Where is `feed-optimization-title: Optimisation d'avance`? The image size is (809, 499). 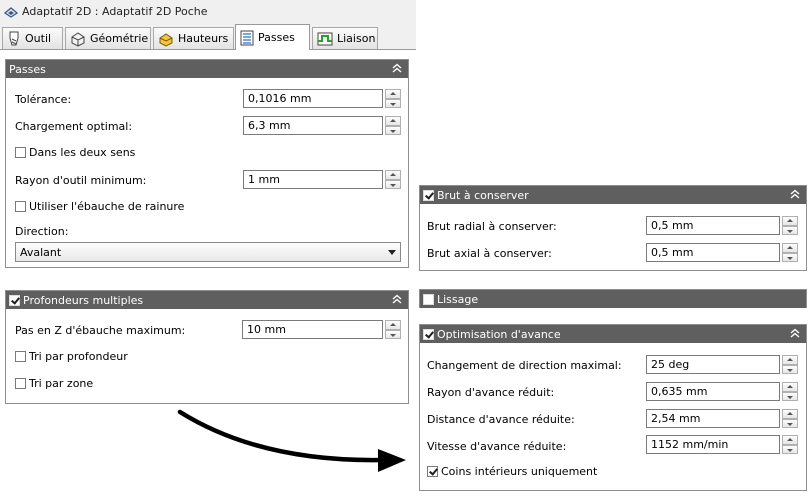 feed-optimization-title: Optimisation d'avance is located at coordinates (499, 334).